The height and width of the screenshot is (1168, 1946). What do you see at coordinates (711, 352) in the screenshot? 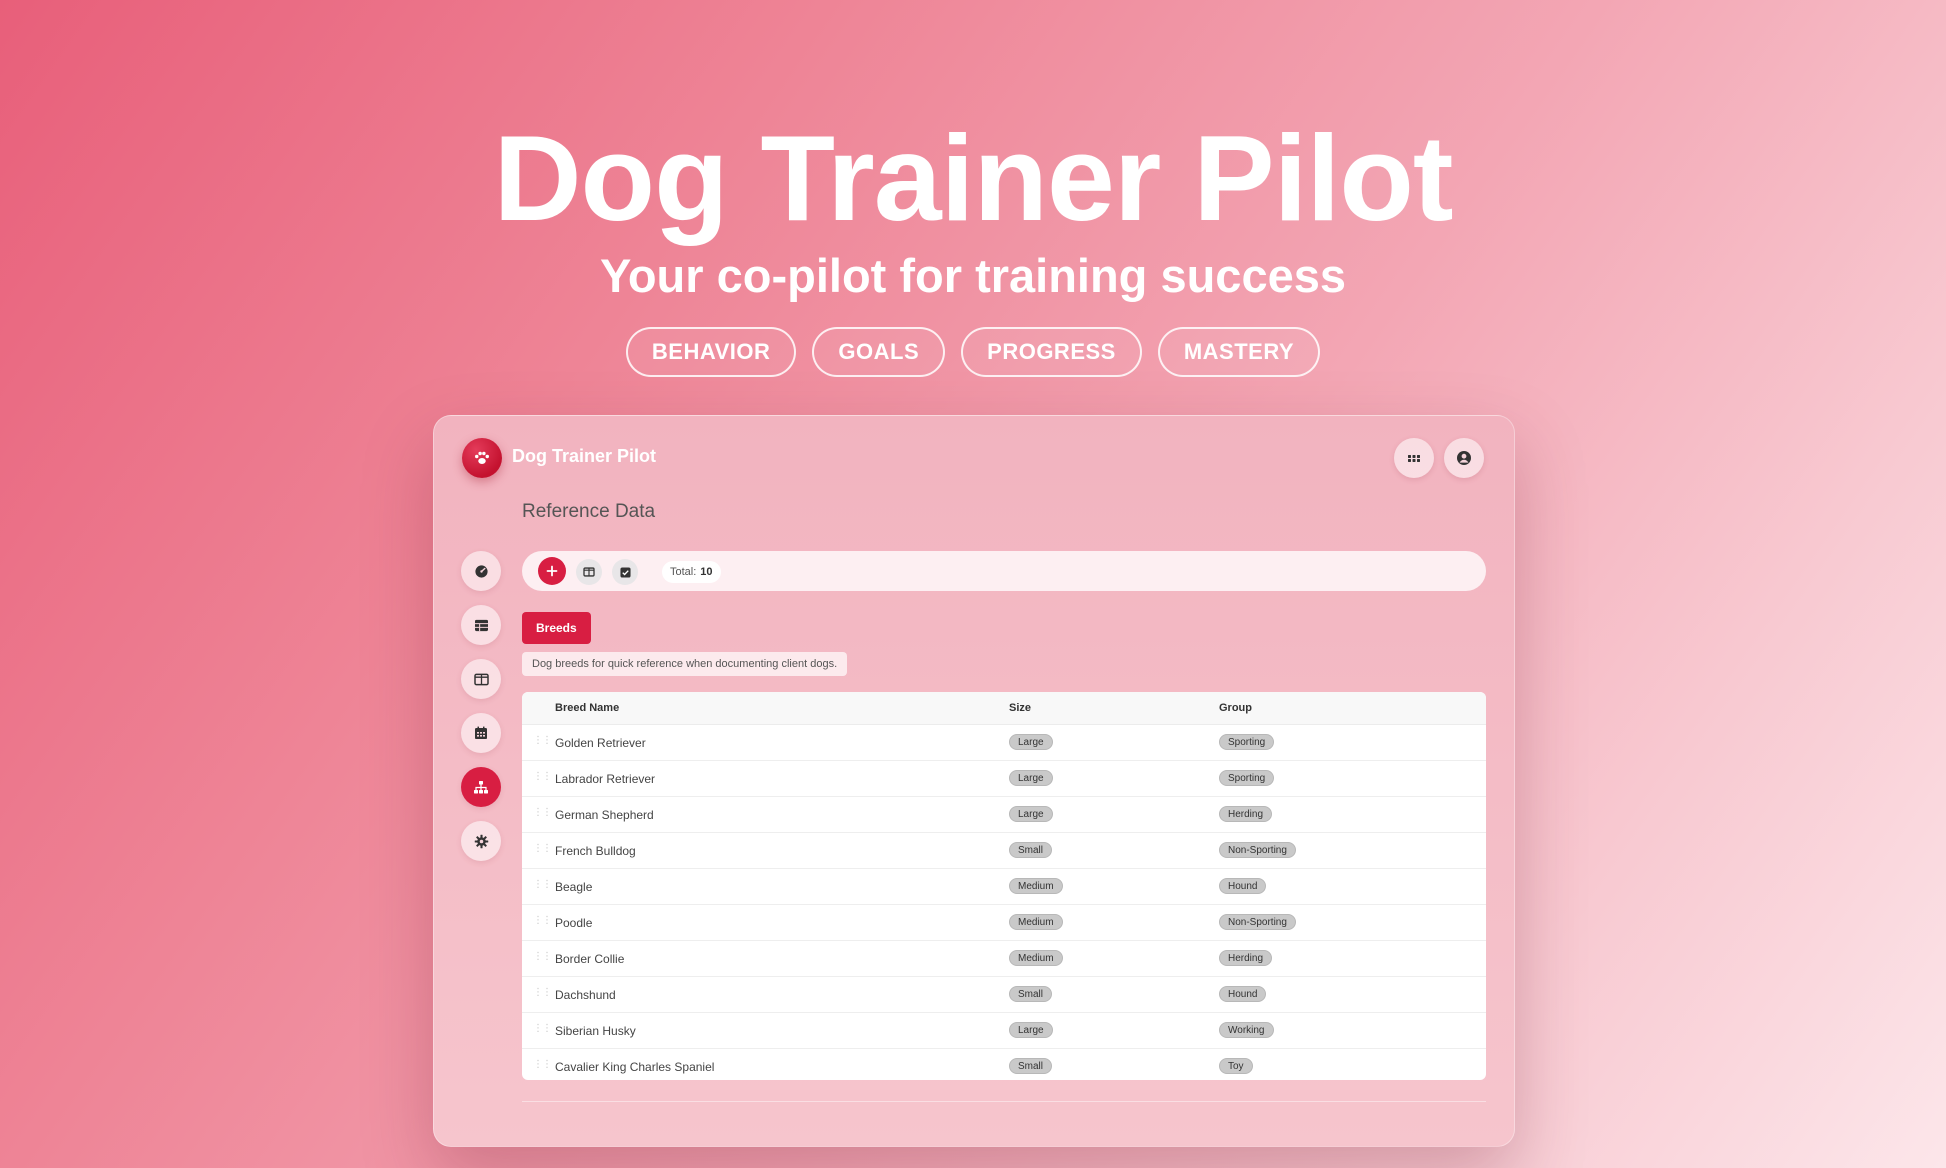
I see `pill-behavior: BEHAVIOR` at bounding box center [711, 352].